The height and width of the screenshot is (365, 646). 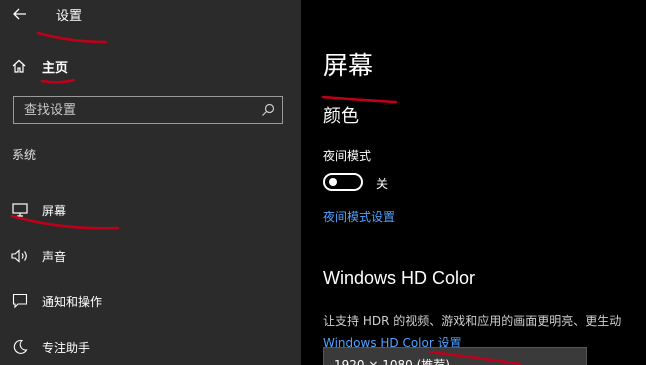 I want to click on speaker-icon, so click(x=20, y=256).